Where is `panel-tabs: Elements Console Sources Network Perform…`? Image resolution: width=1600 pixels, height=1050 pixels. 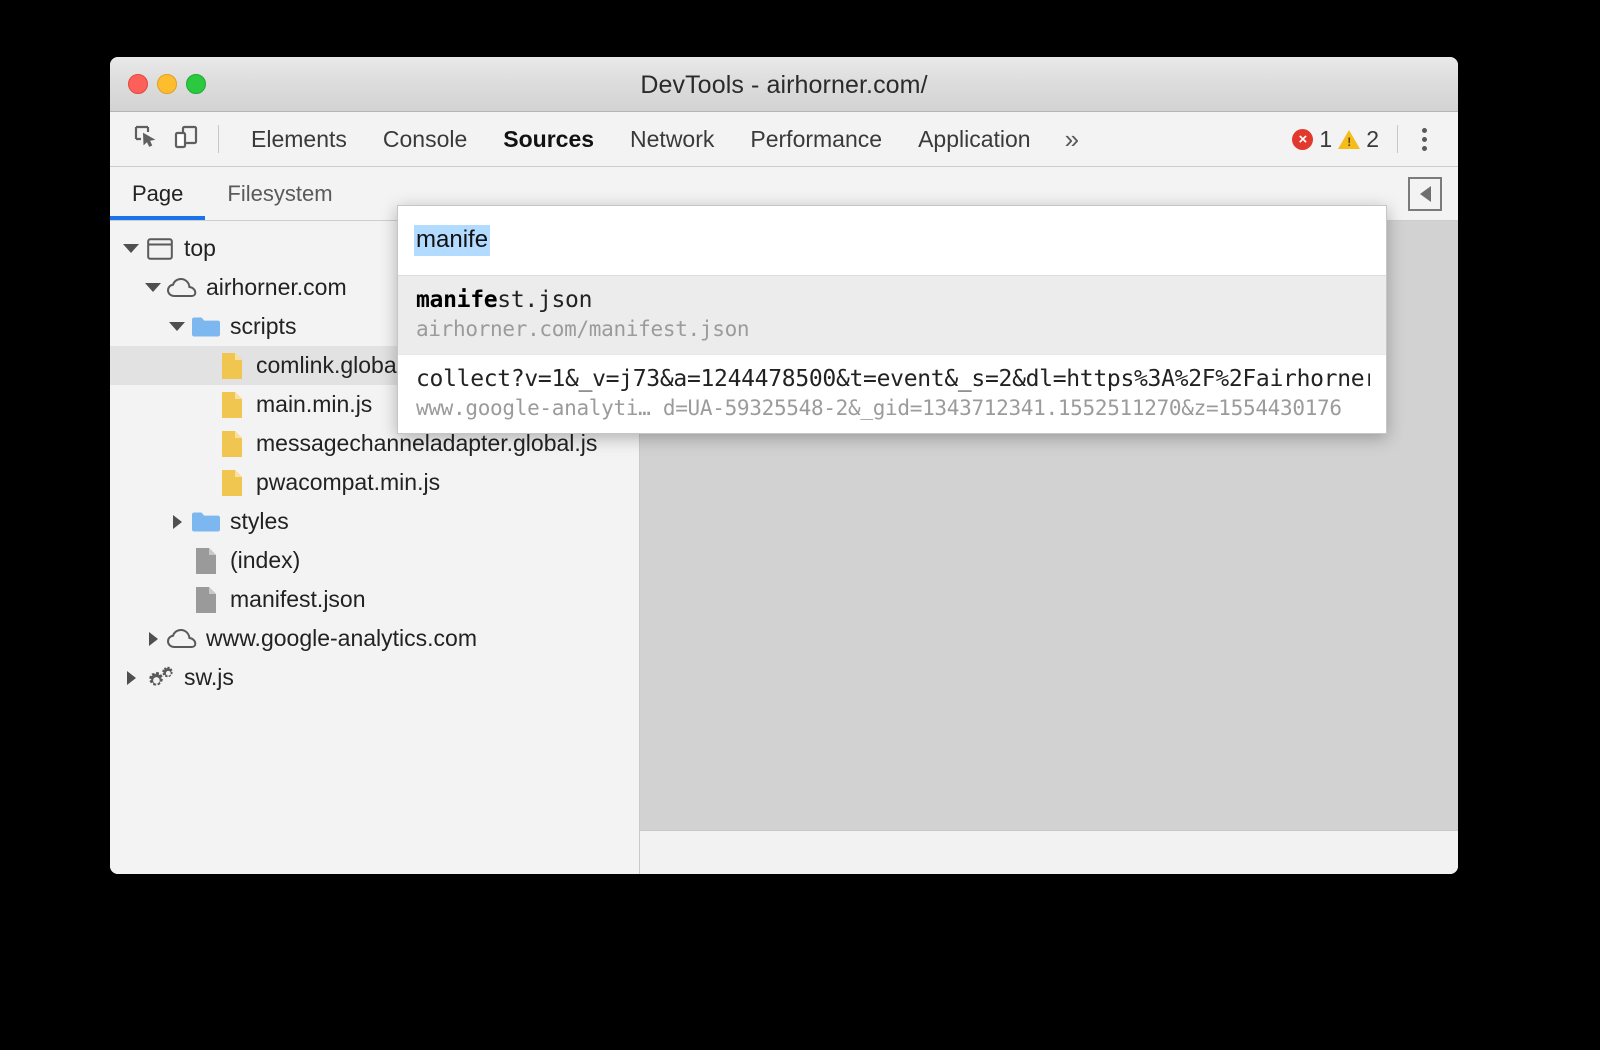
panel-tabs: Elements Console Sources Network Perform… is located at coordinates (664, 139).